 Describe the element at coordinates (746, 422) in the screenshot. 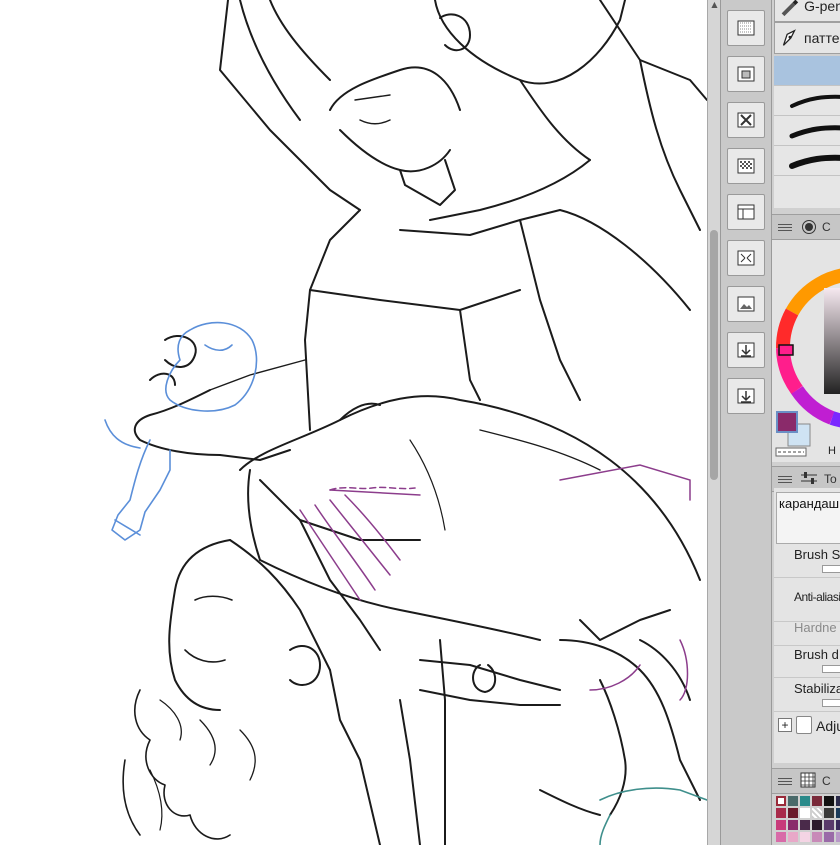

I see `layer-command-bar` at that location.